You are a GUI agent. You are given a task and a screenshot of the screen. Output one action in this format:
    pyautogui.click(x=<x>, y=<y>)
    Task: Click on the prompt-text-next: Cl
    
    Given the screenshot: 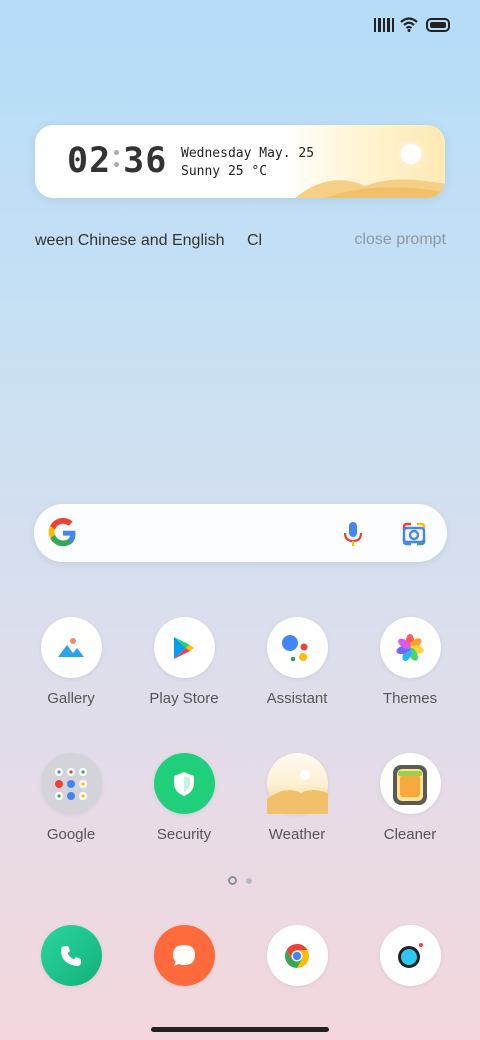 What is the action you would take?
    pyautogui.click(x=255, y=240)
    